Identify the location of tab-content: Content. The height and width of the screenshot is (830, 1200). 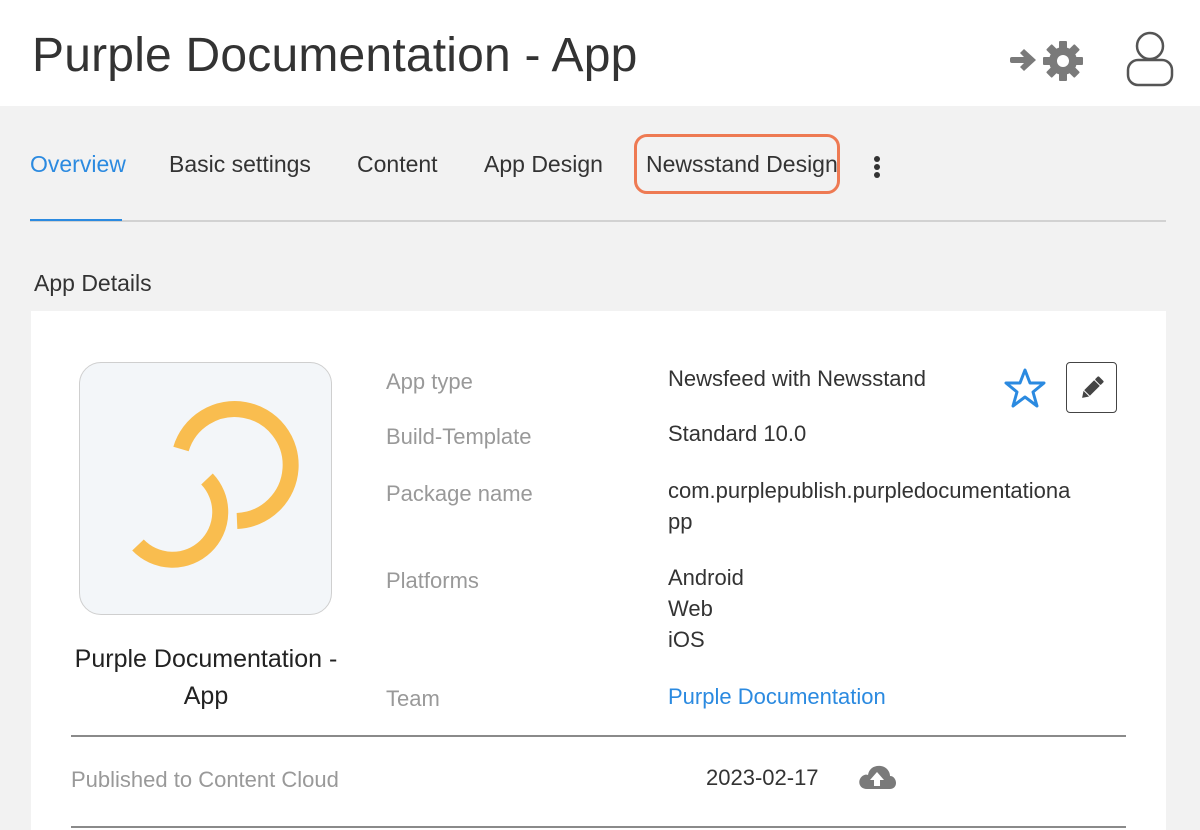
(397, 164).